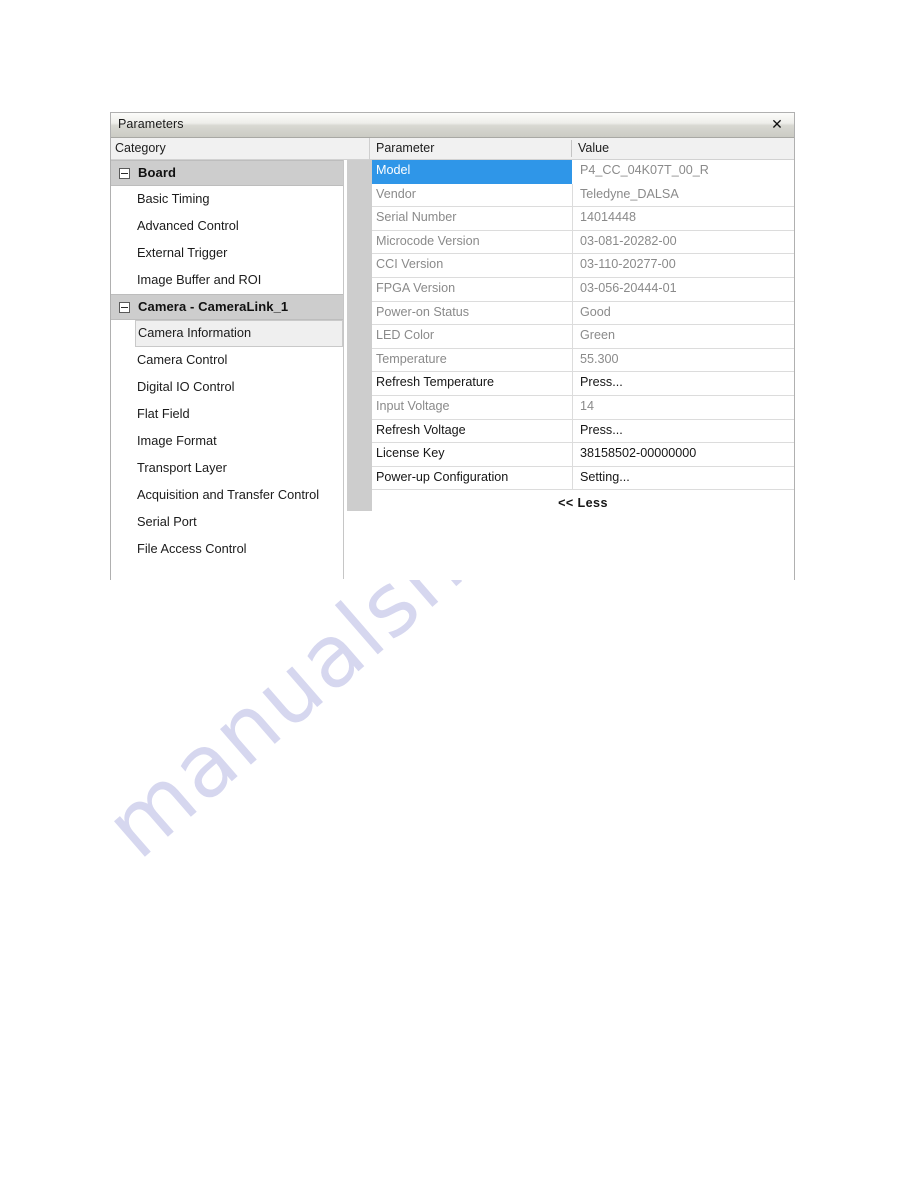  What do you see at coordinates (682, 194) in the screenshot?
I see `parameter-value: Teledyne_DALSA` at bounding box center [682, 194].